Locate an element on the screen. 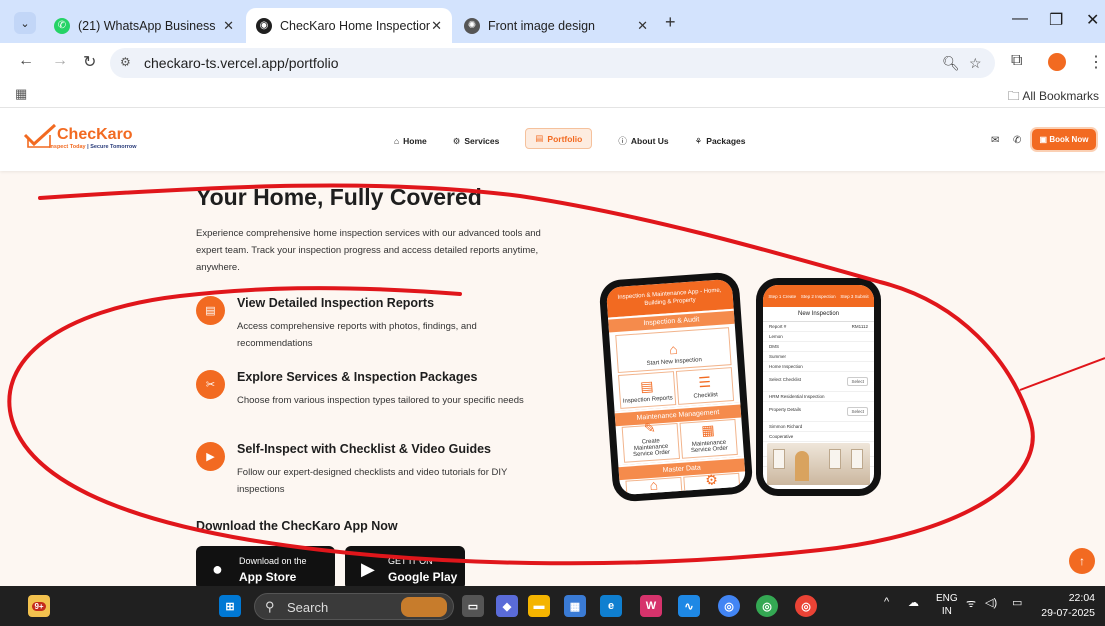  wrench-icon: ✎ is located at coordinates (650, 428).